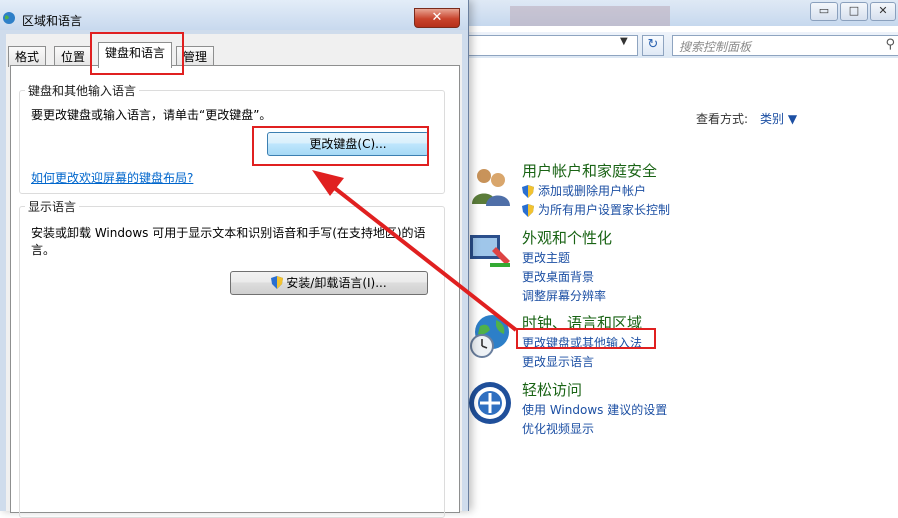  What do you see at coordinates (43, 250) in the screenshot?
I see `display-language-description-line2: 言。` at bounding box center [43, 250].